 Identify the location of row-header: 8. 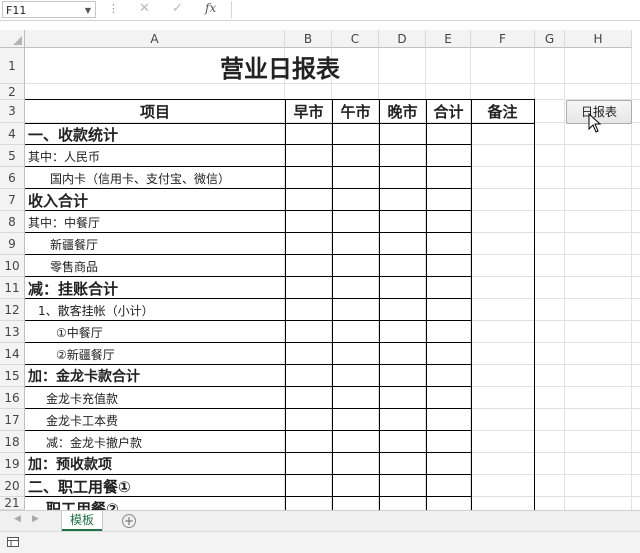
(12, 222).